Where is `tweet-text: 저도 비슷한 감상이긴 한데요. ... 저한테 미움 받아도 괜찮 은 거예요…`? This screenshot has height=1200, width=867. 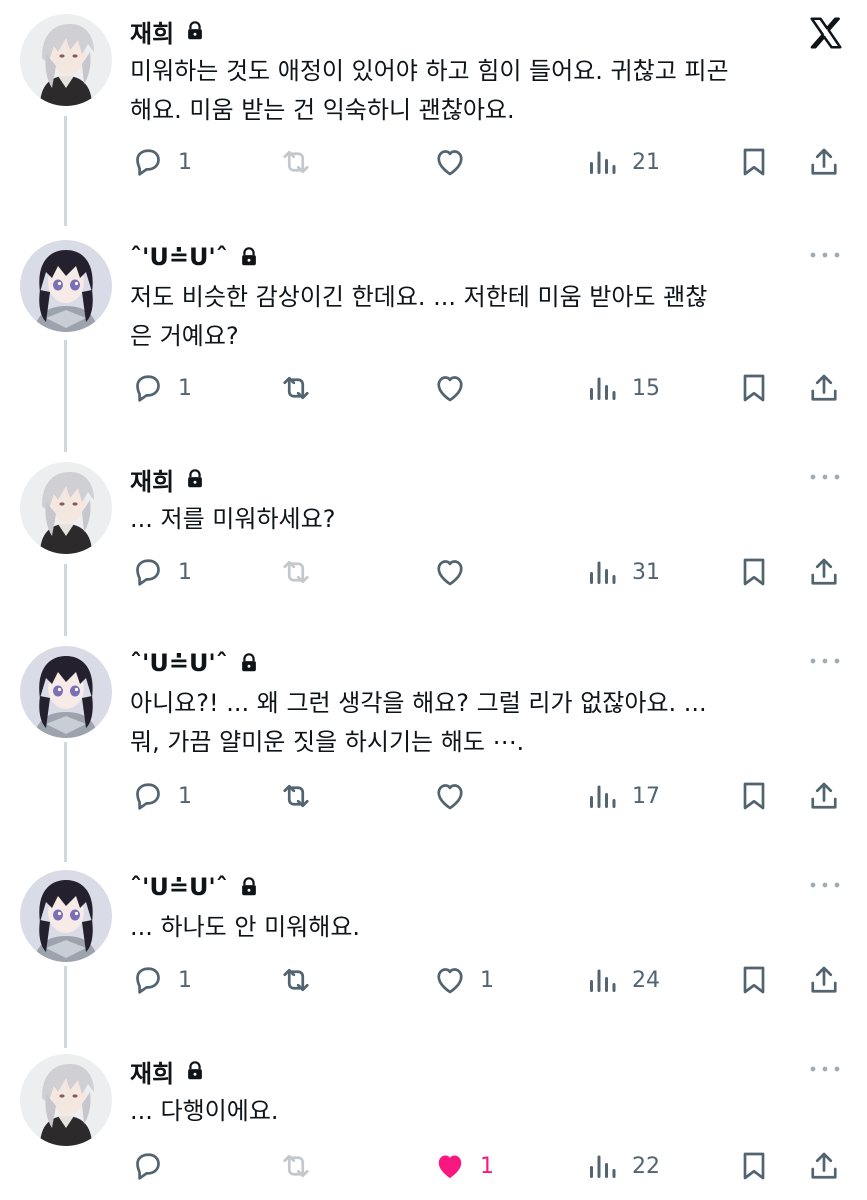 tweet-text: 저도 비슷한 감상이긴 한데요. ... 저한테 미움 받아도 괜찮 은 거예요… is located at coordinates (419, 316).